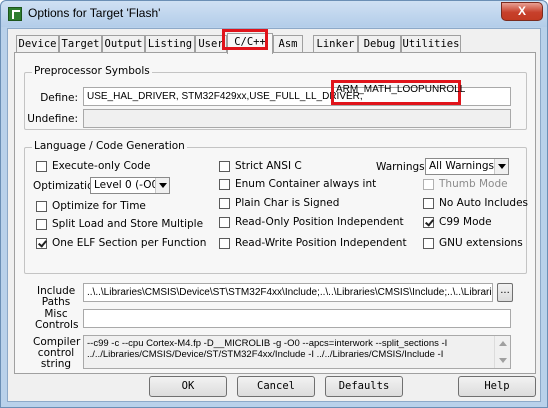 The width and height of the screenshot is (548, 408). What do you see at coordinates (428, 222) in the screenshot?
I see `c99-mode-box` at bounding box center [428, 222].